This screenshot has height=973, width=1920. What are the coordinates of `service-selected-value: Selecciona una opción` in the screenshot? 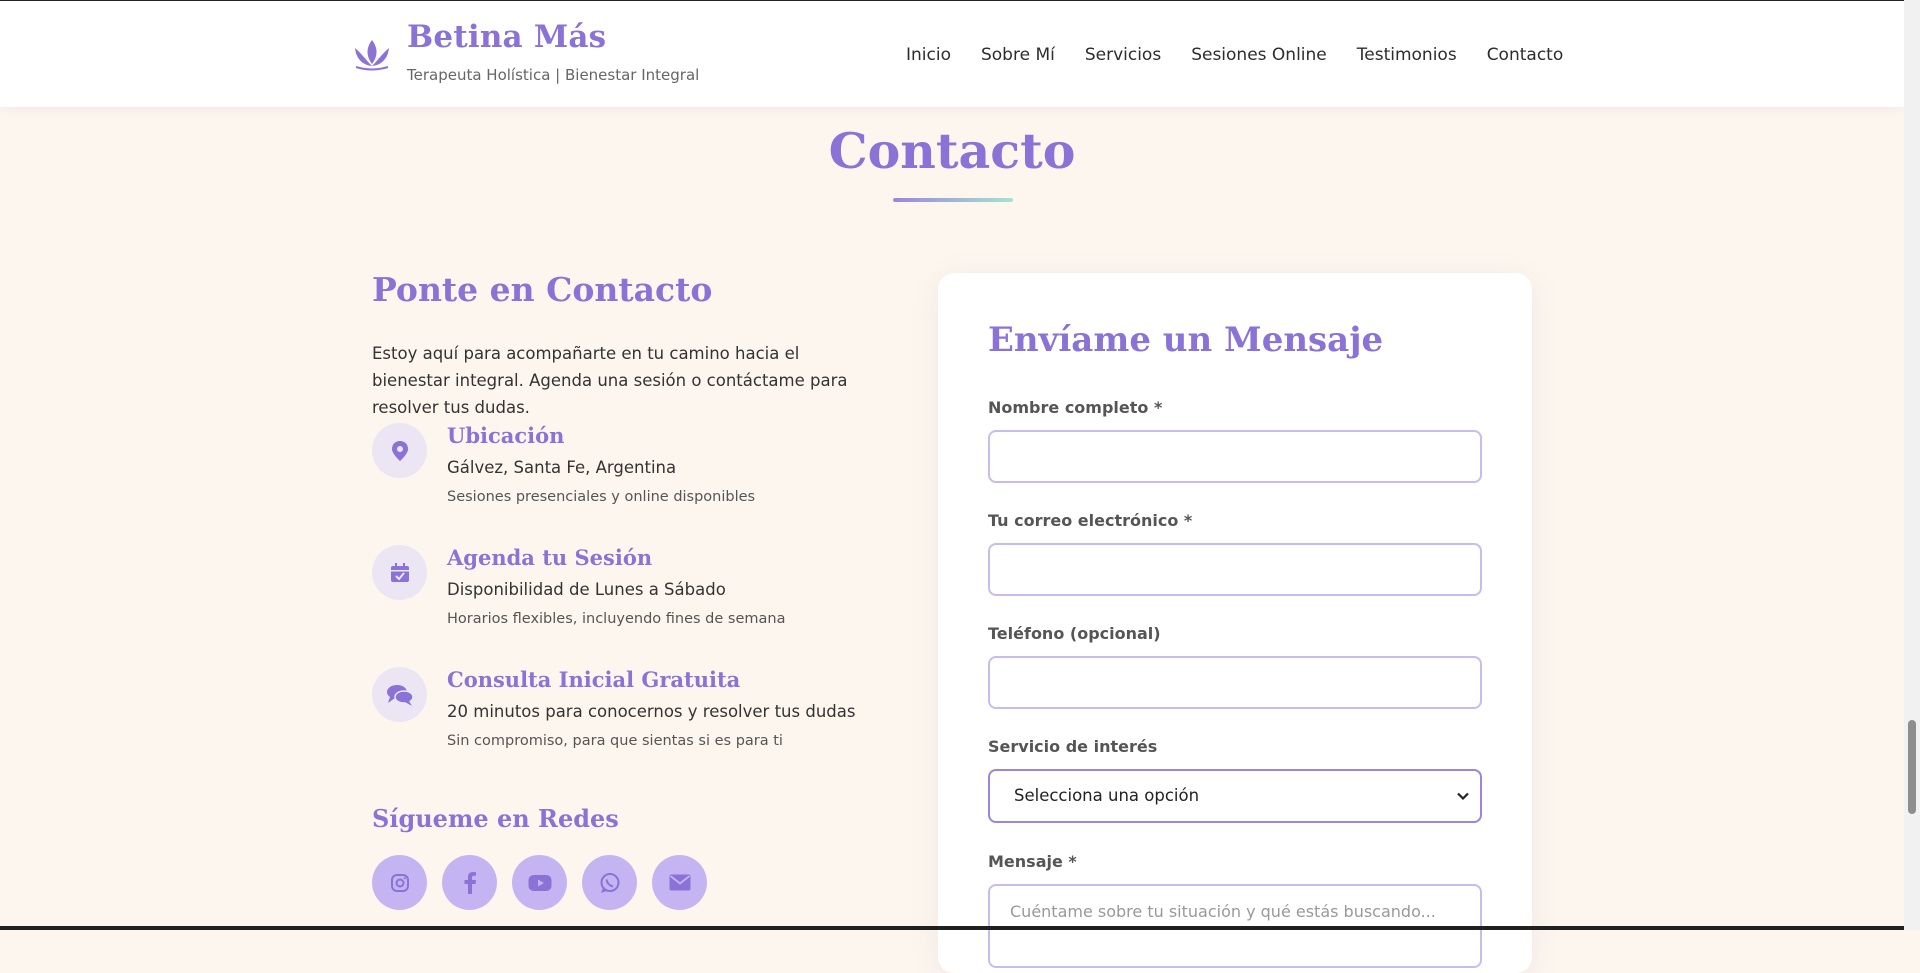 It's located at (1107, 795).